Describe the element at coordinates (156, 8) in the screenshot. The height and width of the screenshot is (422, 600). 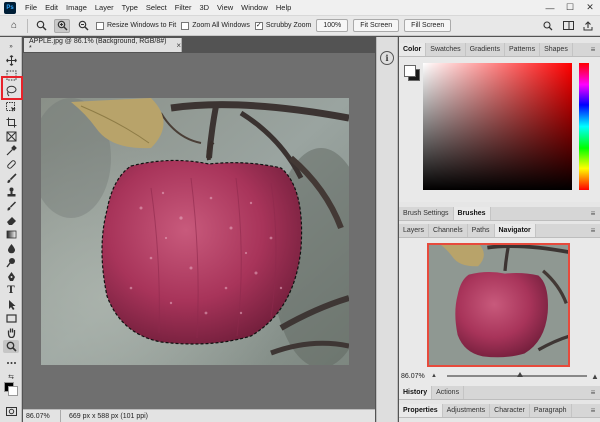
I see `menu-select: Select` at that location.